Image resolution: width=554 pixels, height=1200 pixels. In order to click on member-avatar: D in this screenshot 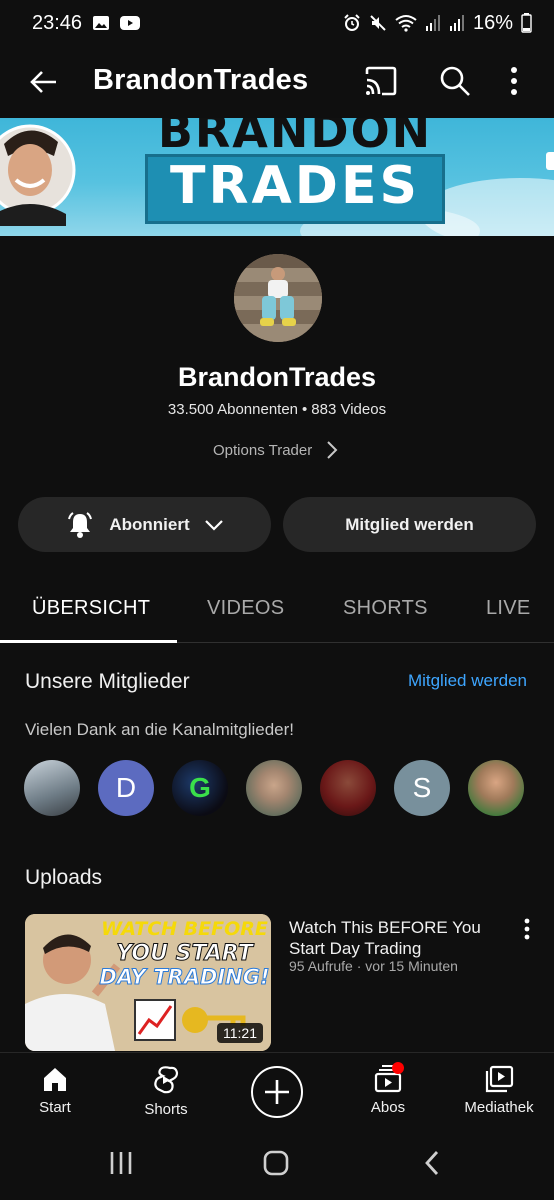, I will do `click(126, 788)`.